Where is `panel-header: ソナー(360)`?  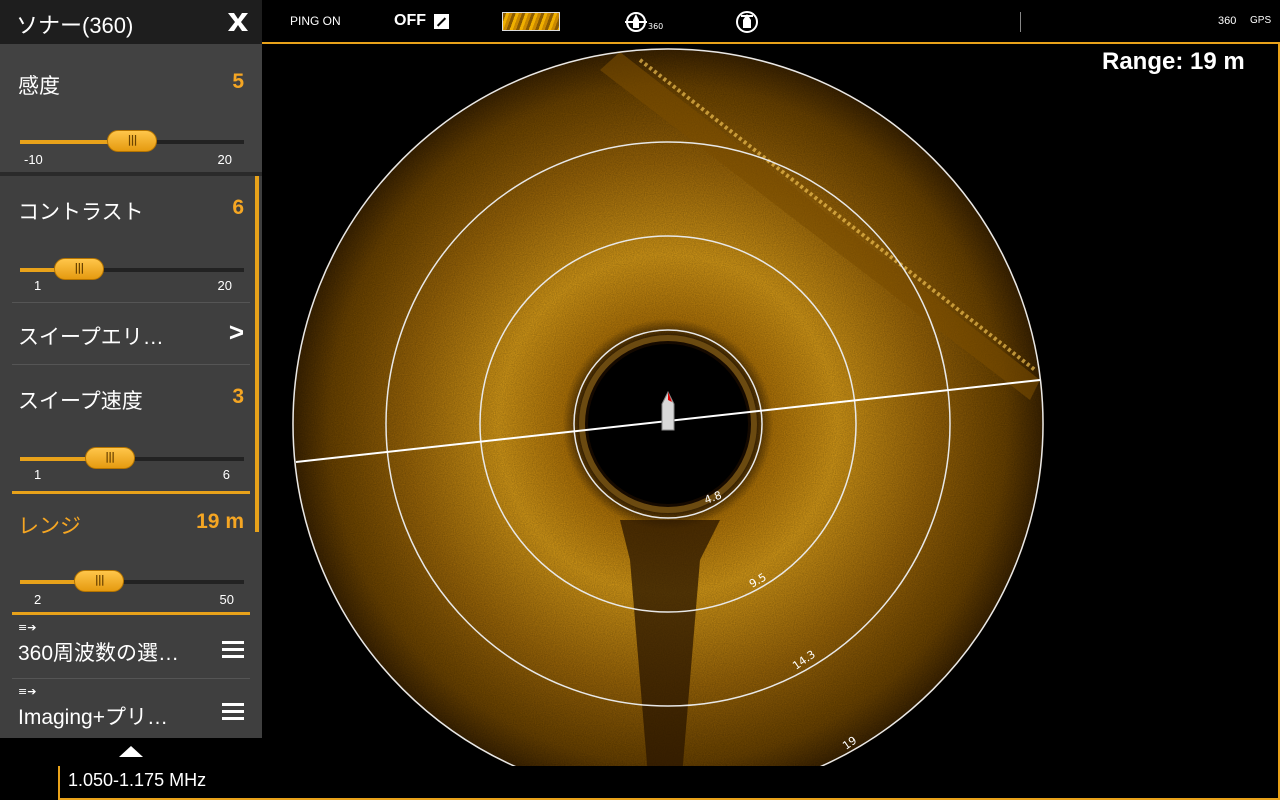
panel-header: ソナー(360) is located at coordinates (131, 22).